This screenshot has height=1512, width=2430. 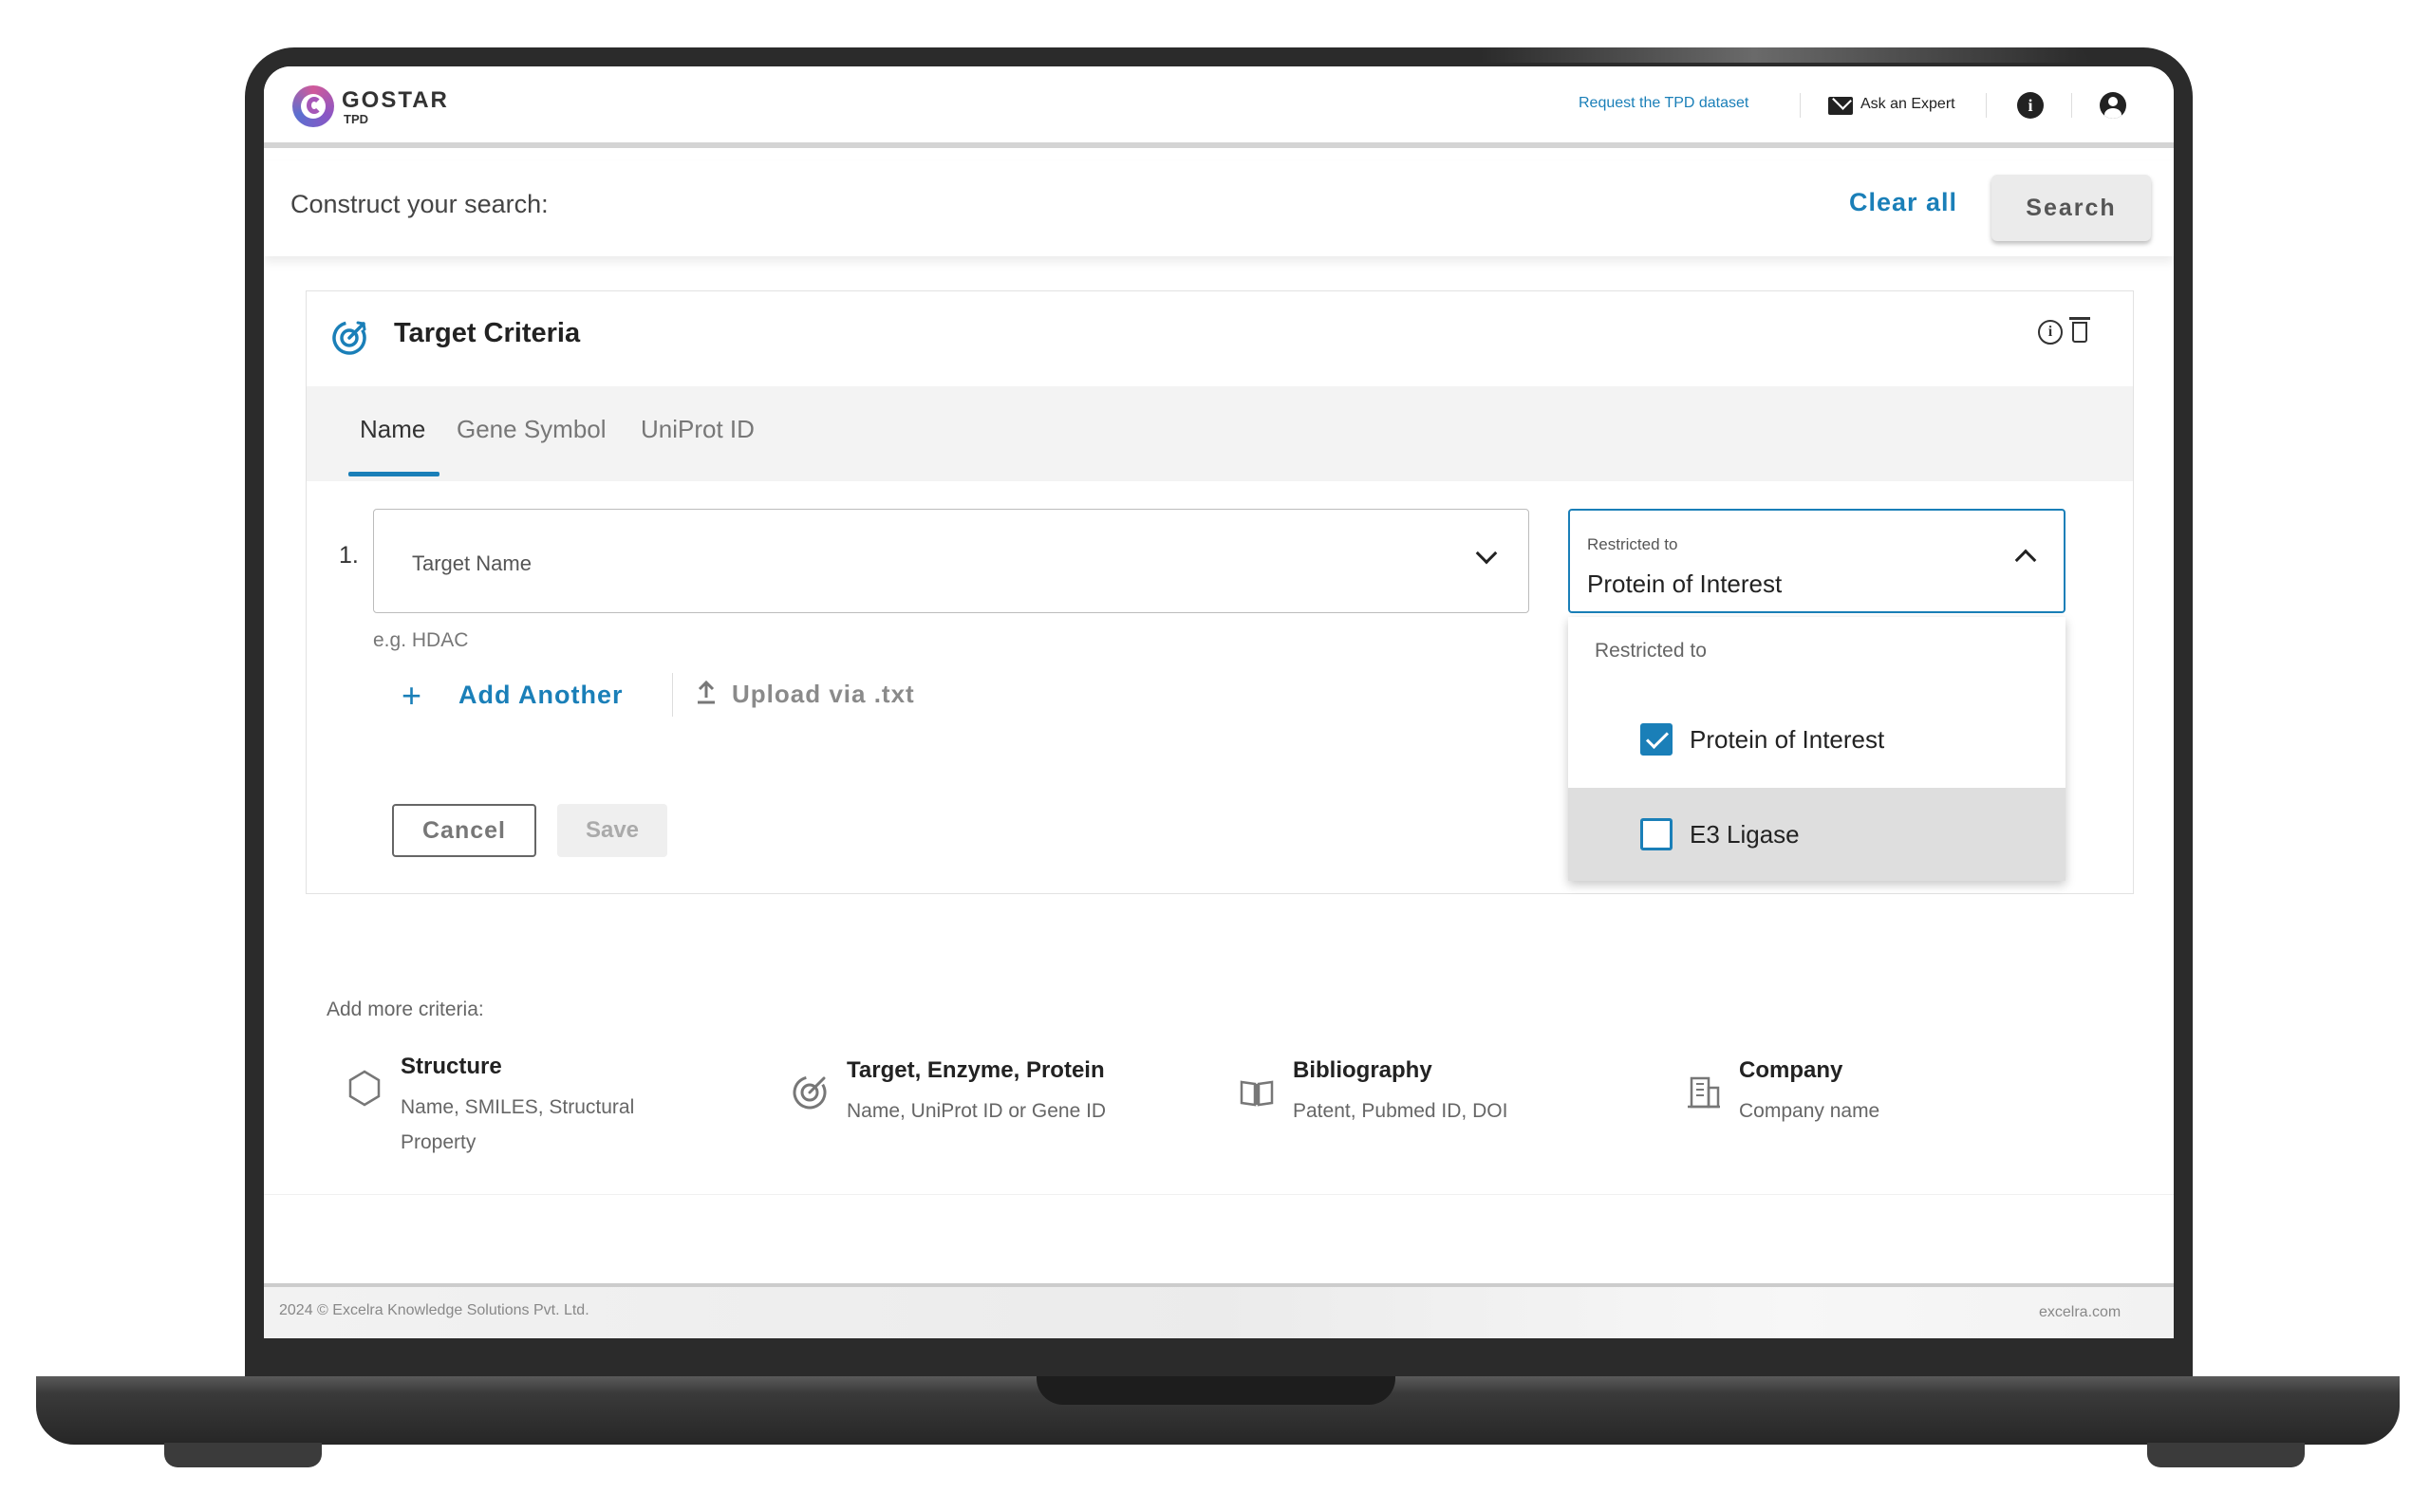 What do you see at coordinates (487, 333) in the screenshot?
I see `criteria-title: Target Criteria` at bounding box center [487, 333].